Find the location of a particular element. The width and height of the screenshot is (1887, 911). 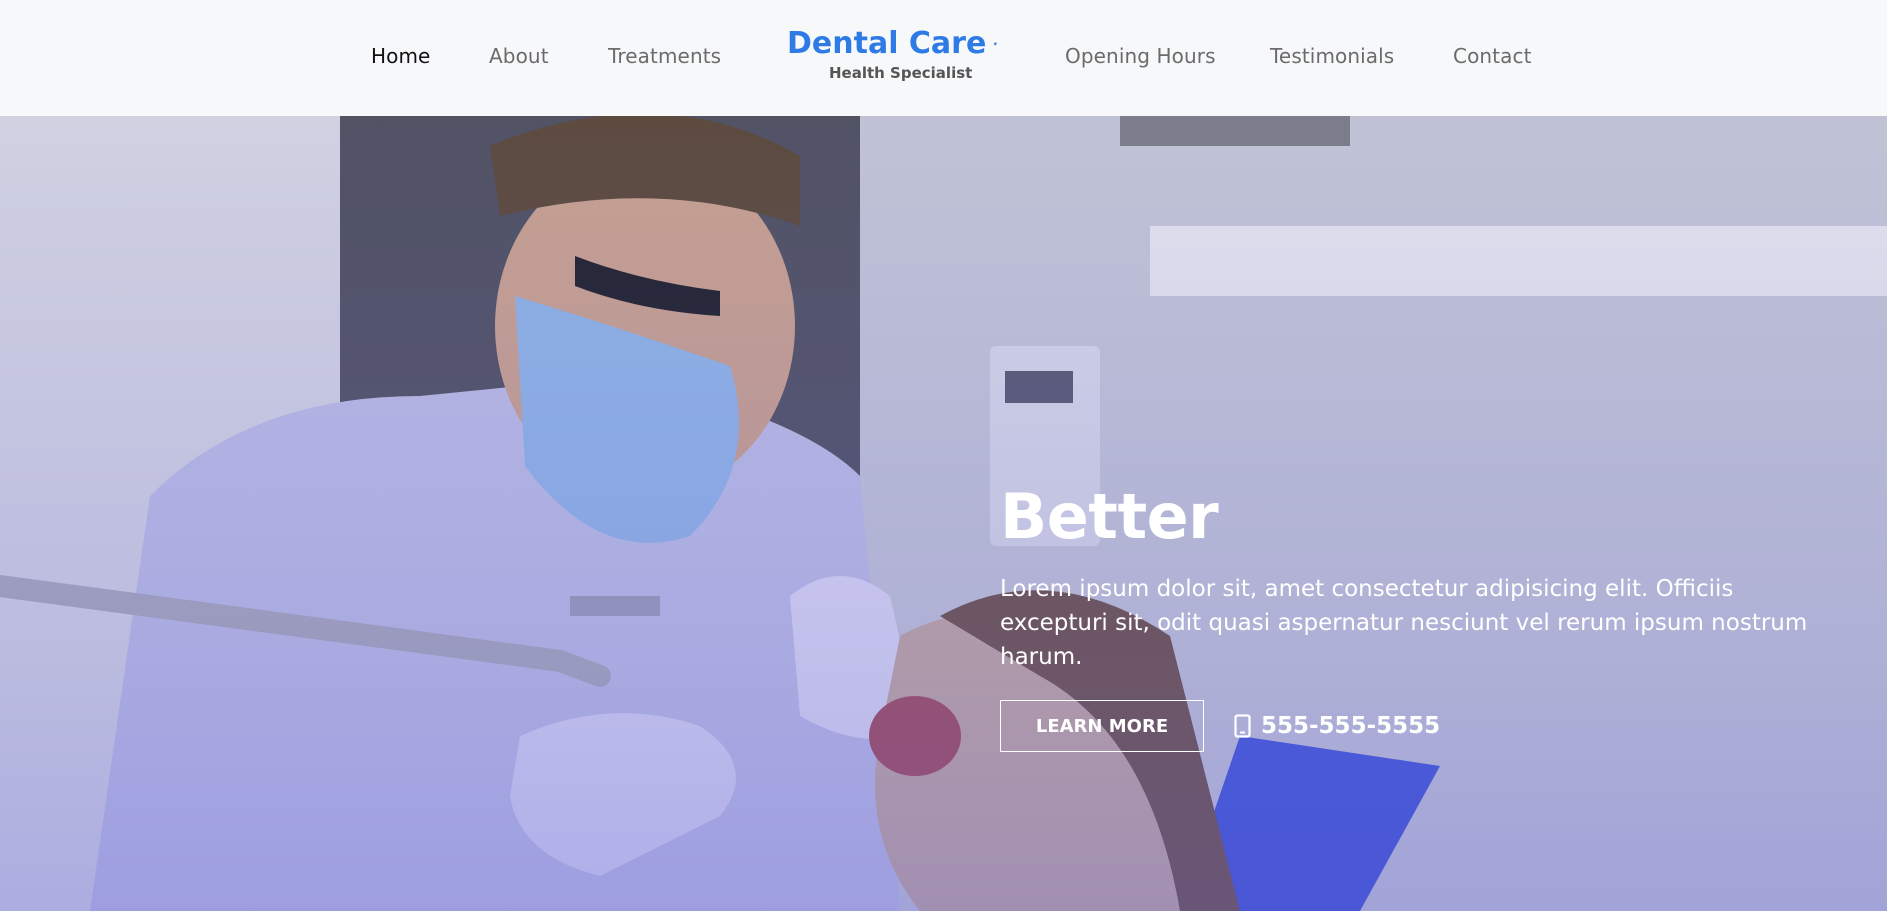

nav-treatments: Treatments is located at coordinates (664, 56).